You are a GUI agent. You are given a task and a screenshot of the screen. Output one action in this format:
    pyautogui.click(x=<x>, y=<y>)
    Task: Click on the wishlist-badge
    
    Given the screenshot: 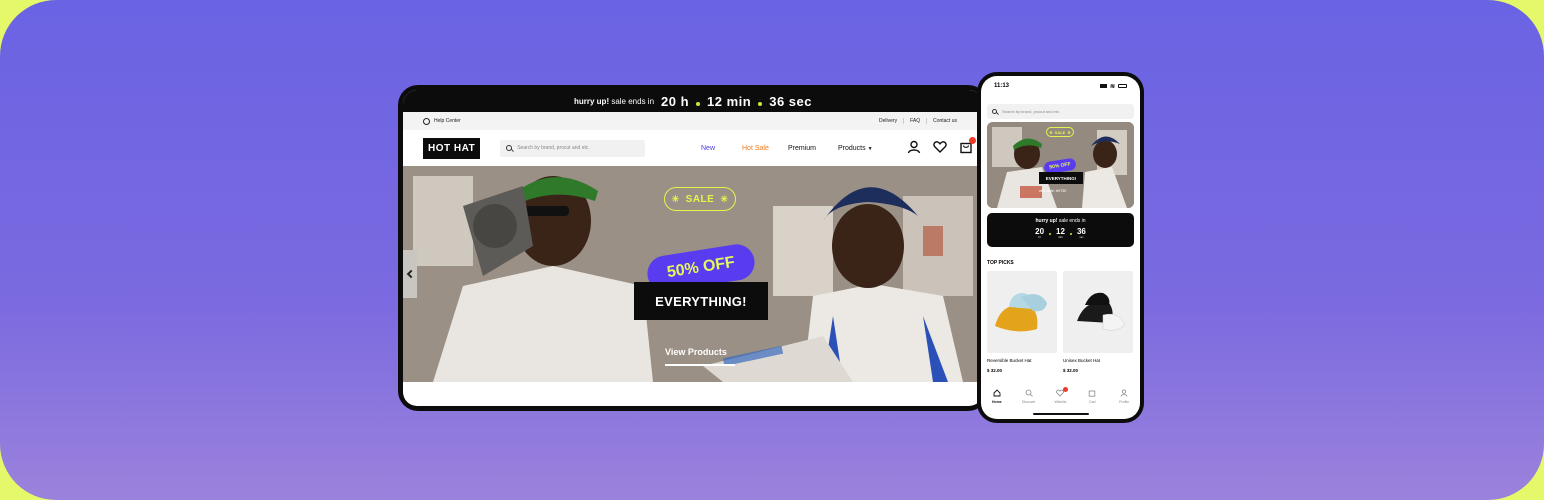 What is the action you would take?
    pyautogui.click(x=1066, y=389)
    